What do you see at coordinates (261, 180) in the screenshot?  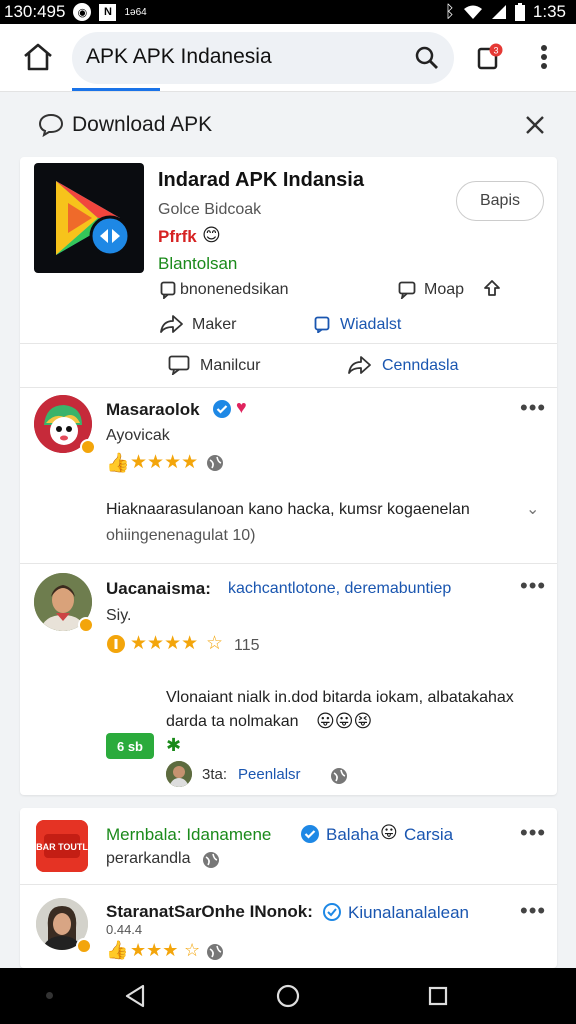 I see `app-name: Indarad APK Indansia` at bounding box center [261, 180].